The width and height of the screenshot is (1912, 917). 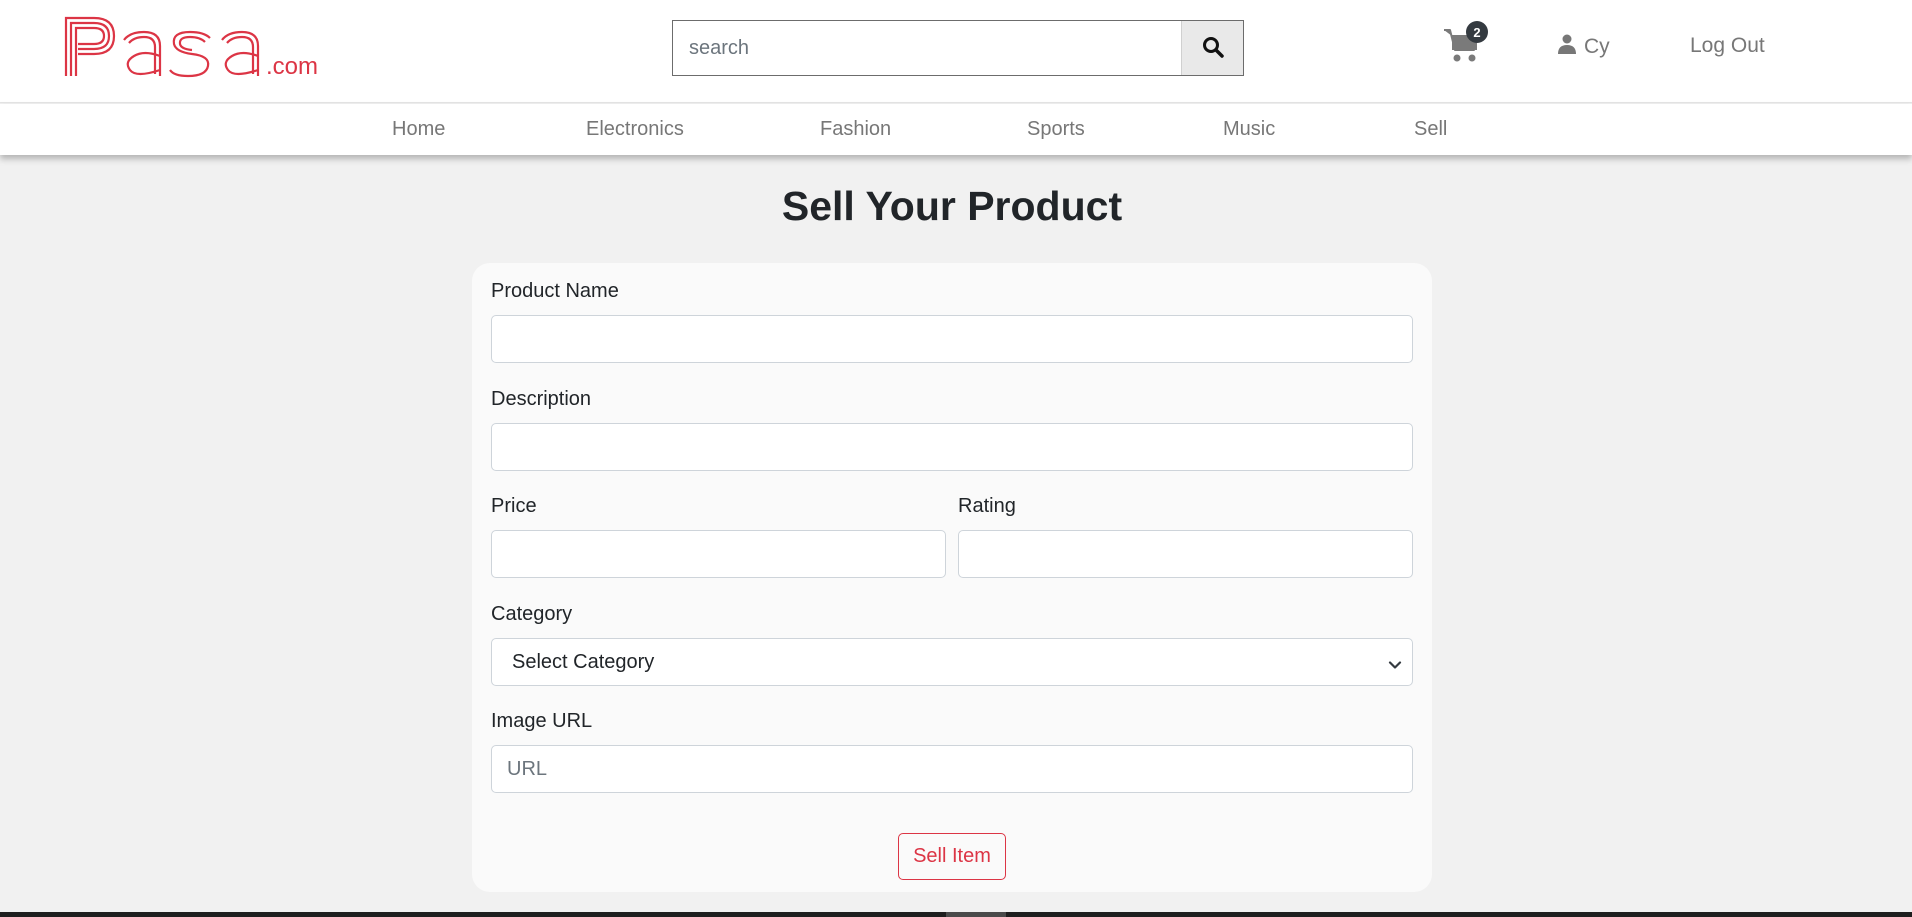 I want to click on nav-item-sports: Sports, so click(x=1056, y=129).